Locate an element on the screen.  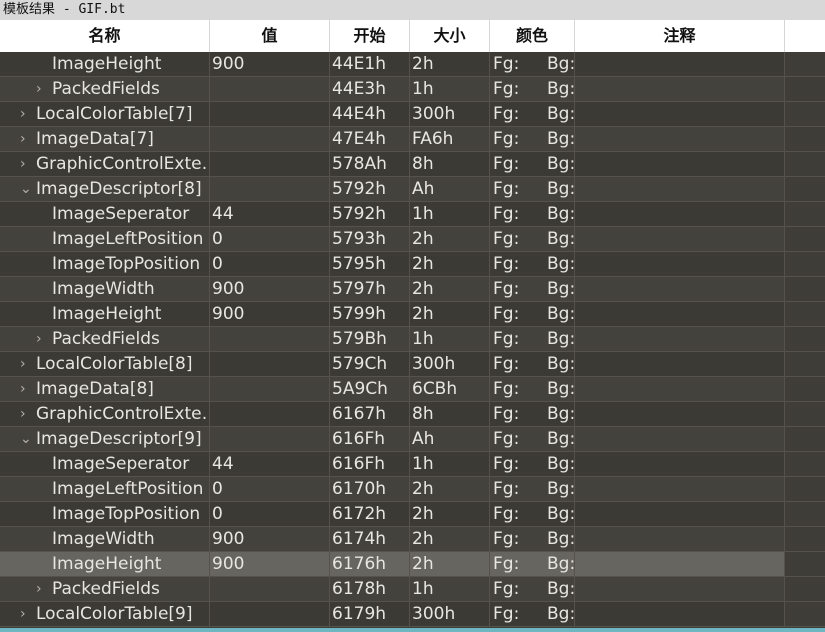
table-row: ImageSeperator 44 616Fh 1h Fg: Bg: is located at coordinates (412, 464).